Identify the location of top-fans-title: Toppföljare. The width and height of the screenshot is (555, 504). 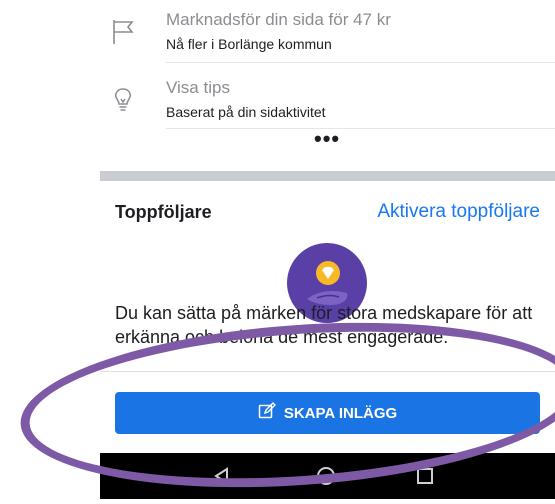
(163, 212).